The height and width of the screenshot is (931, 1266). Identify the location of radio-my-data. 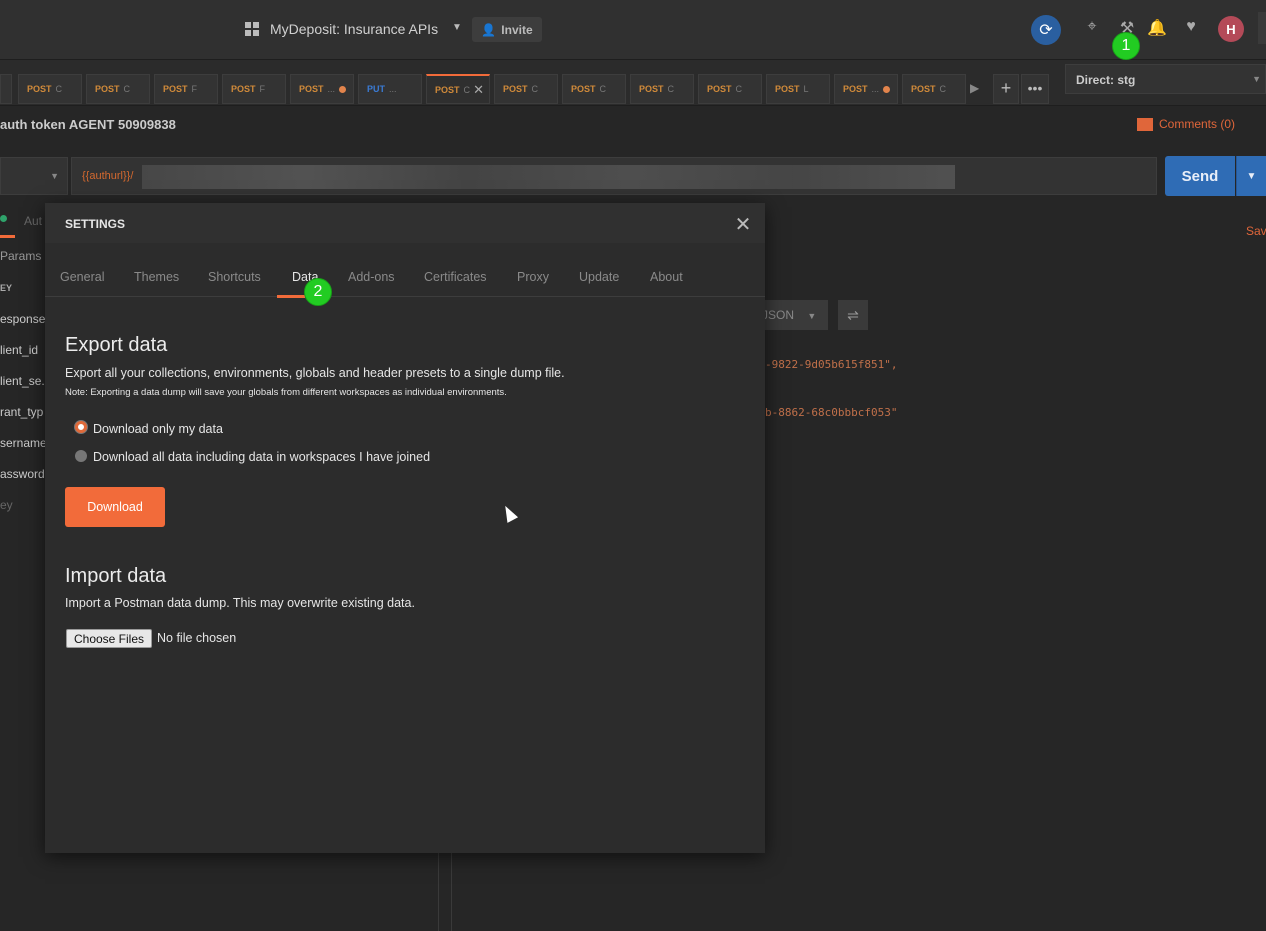
(81, 427).